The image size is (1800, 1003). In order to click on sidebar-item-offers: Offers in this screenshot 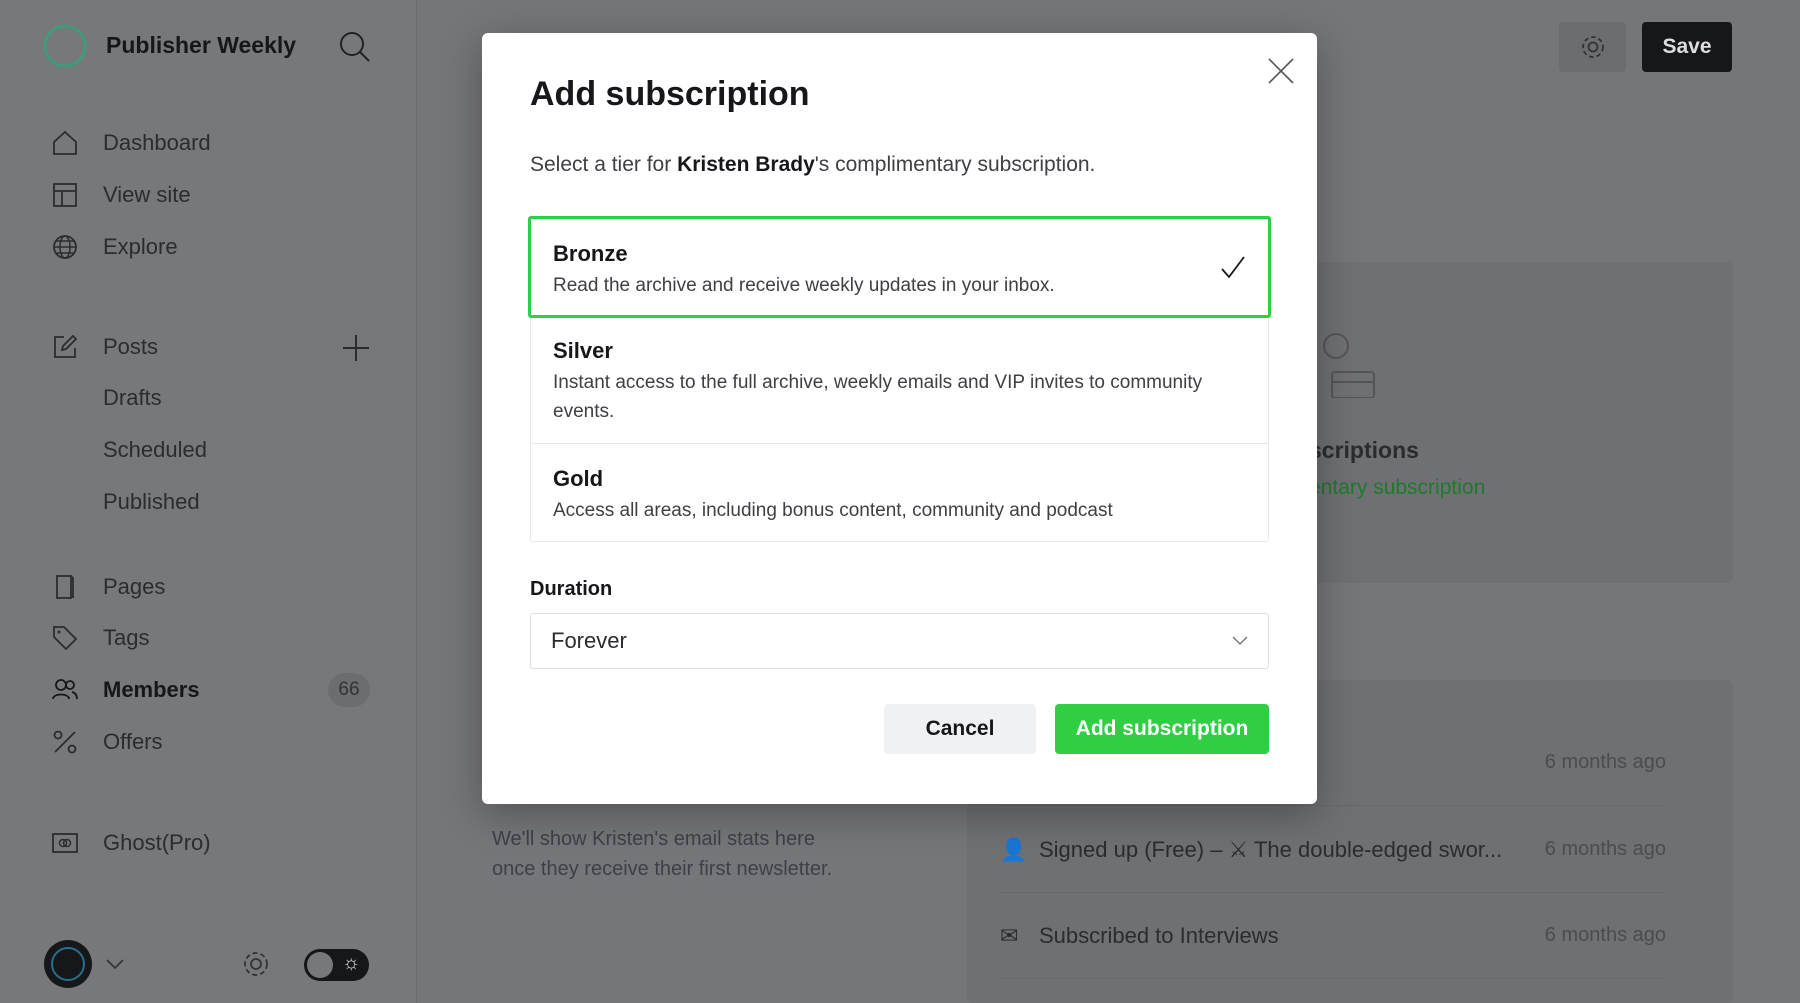, I will do `click(106, 742)`.